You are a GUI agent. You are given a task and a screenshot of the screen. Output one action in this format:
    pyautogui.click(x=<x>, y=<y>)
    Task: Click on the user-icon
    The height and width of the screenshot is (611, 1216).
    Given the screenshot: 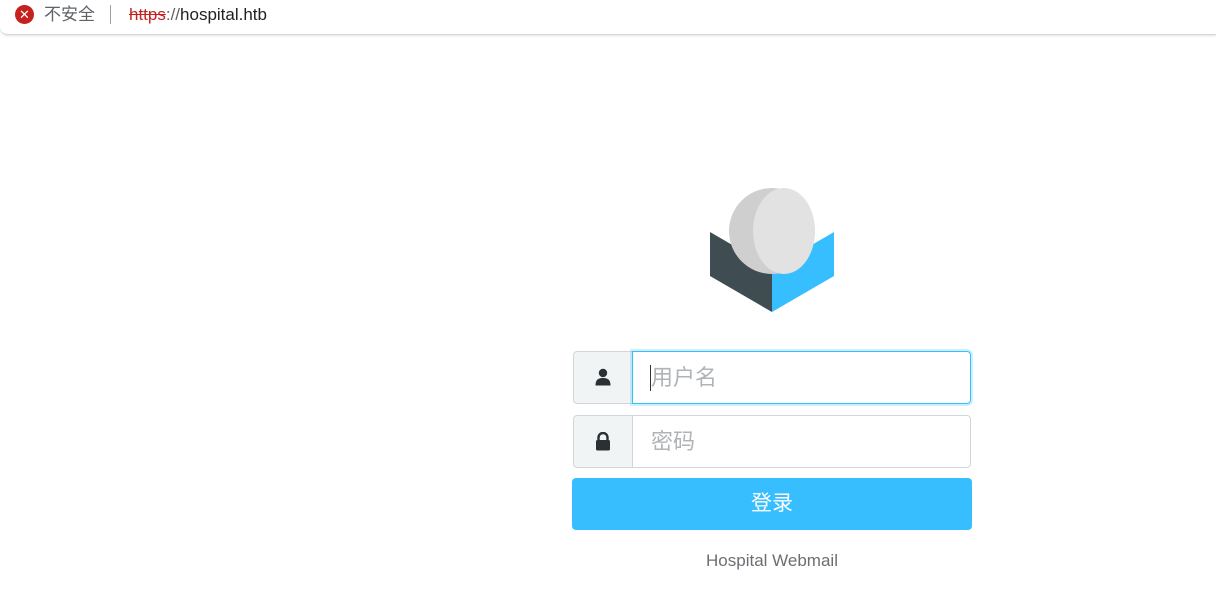 What is the action you would take?
    pyautogui.click(x=603, y=377)
    